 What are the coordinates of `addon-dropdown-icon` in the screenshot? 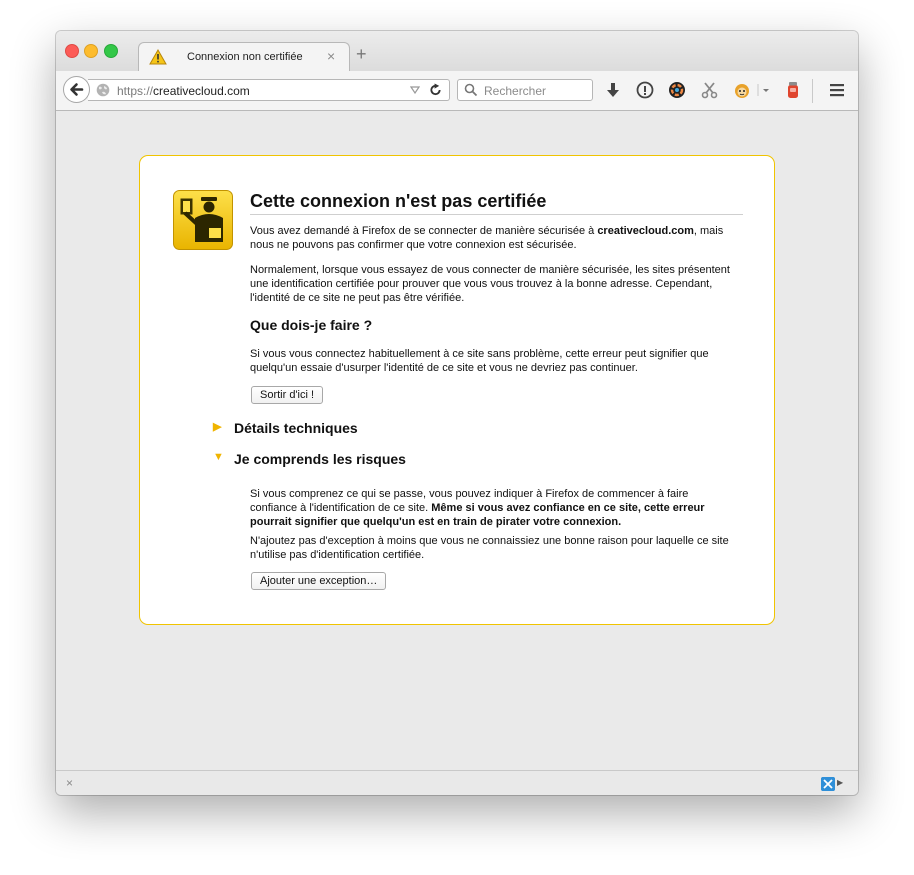 It's located at (766, 90).